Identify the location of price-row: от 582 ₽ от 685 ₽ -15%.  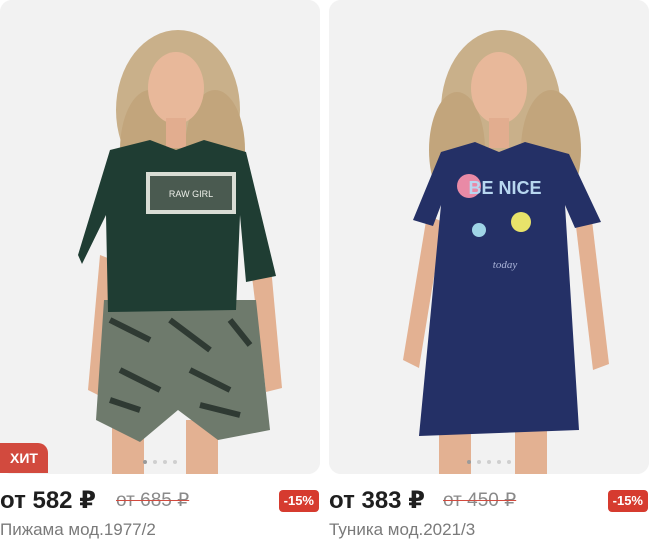
(160, 501).